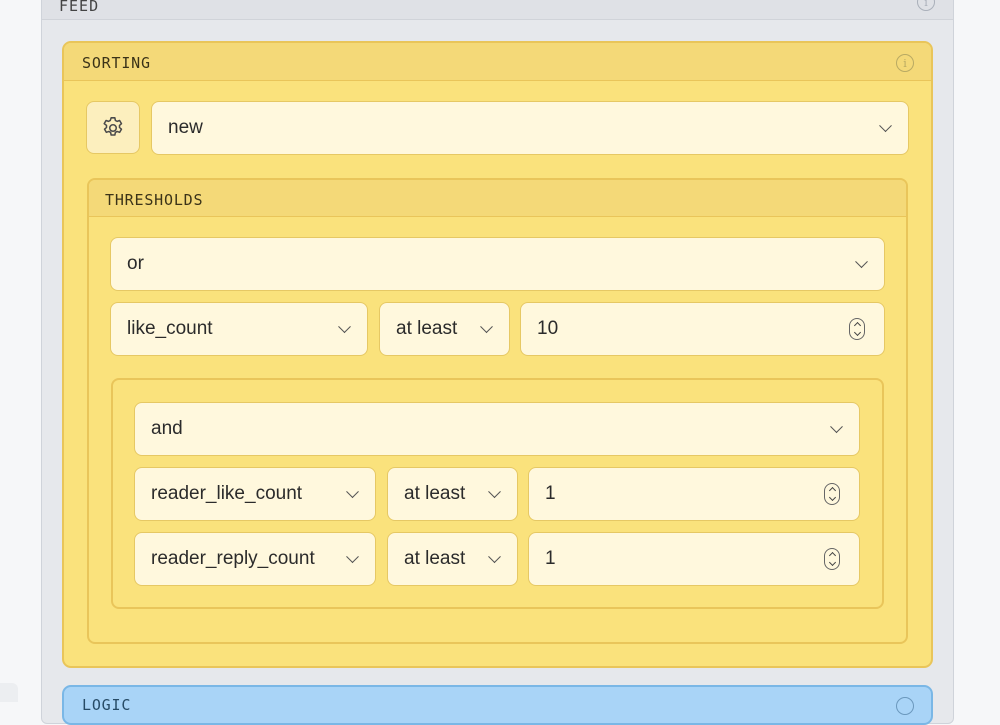  Describe the element at coordinates (548, 328) in the screenshot. I see `rule-value: 10` at that location.